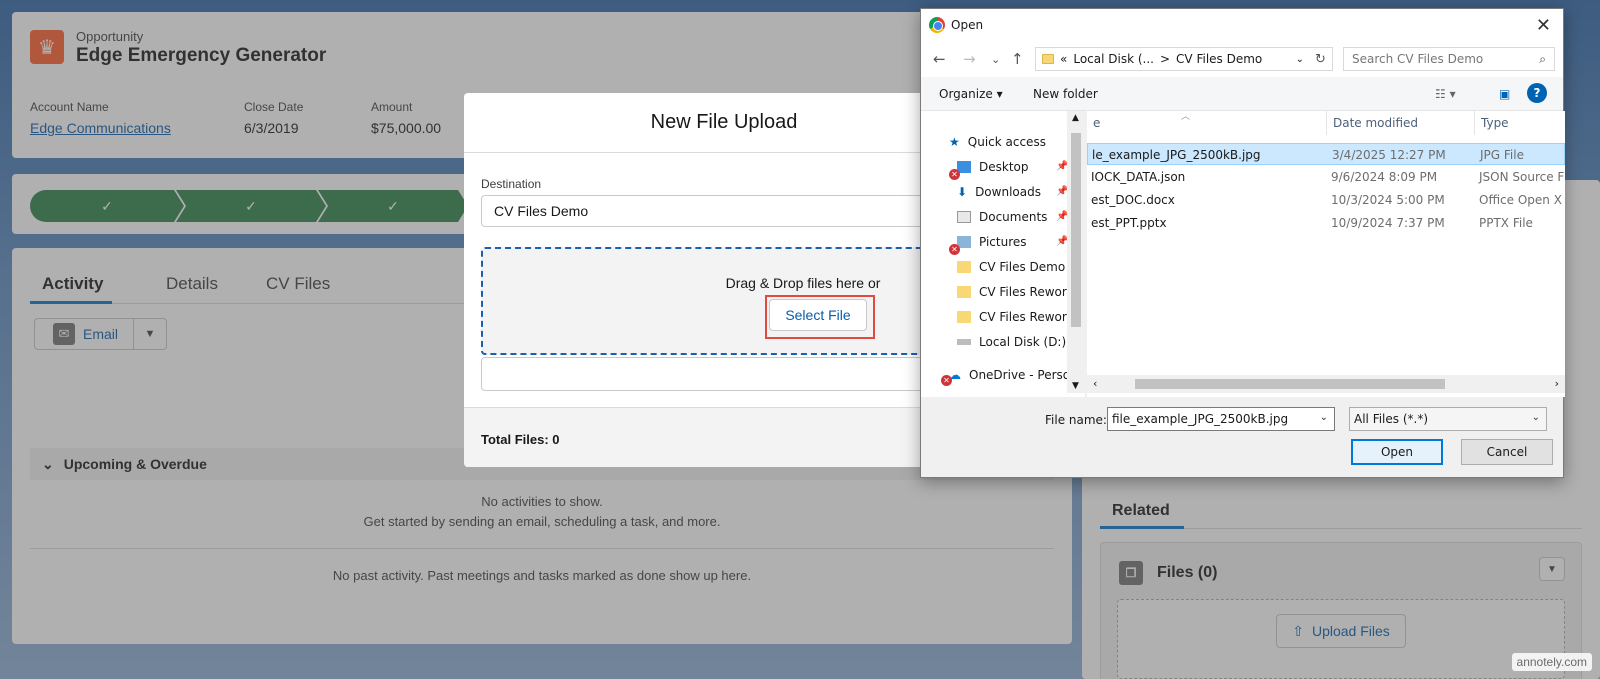 This screenshot has width=1600, height=679. I want to click on nav-quick-access: ★ Quick access, so click(997, 142).